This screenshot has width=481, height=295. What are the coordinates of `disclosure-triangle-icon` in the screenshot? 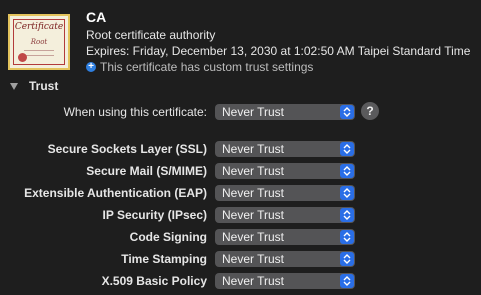 It's located at (14, 86).